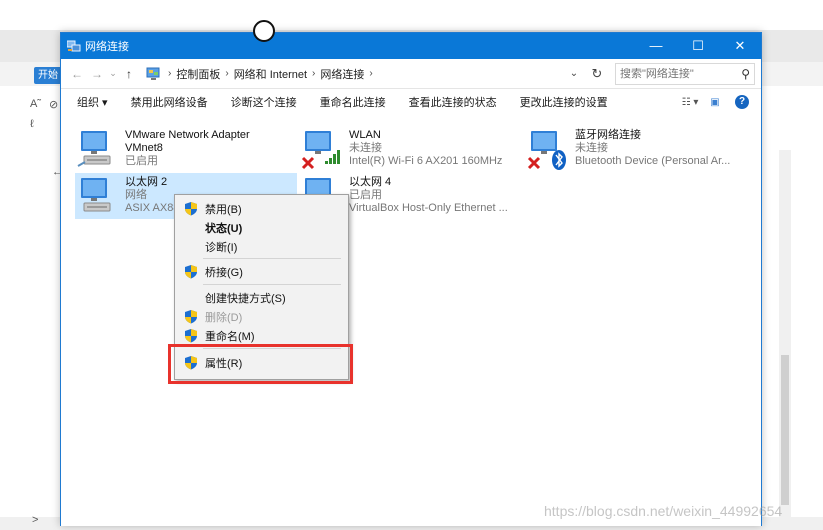 This screenshot has height=530, width=823. I want to click on background-top-strip, so click(411, 15).